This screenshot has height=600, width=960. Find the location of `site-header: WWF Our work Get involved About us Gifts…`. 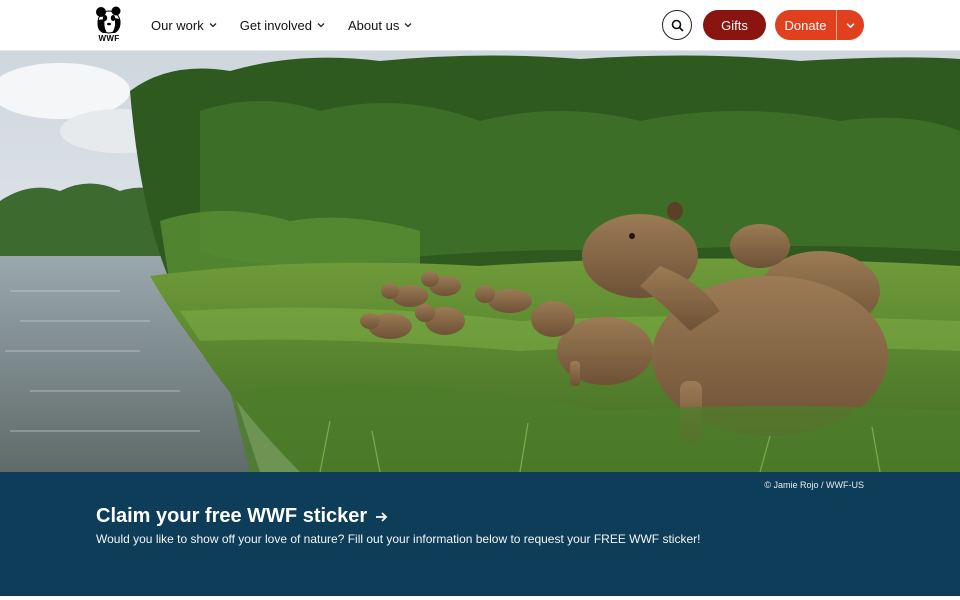

site-header: WWF Our work Get involved About us Gifts… is located at coordinates (480, 25).